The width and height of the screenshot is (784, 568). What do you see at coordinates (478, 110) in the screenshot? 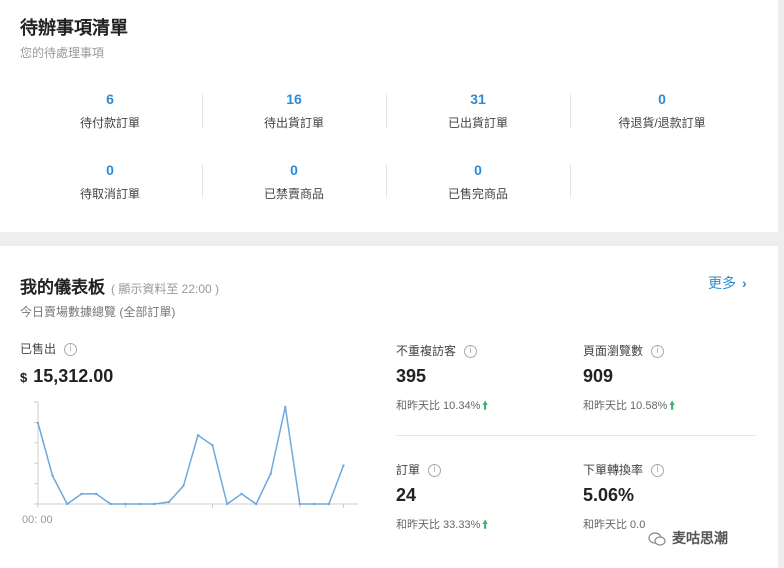
I see `todo-item-shipped: 31 已出貨訂單` at bounding box center [478, 110].